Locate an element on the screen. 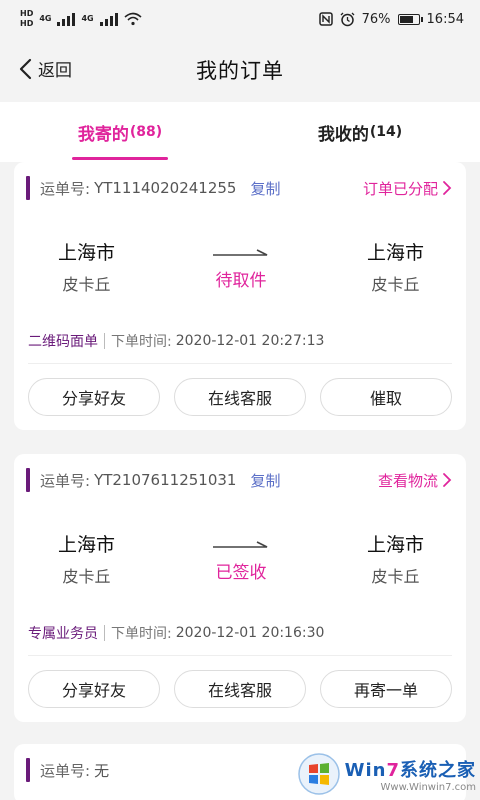 This screenshot has width=480, height=800. route: 上海市 皮卡丘 待取件 上海市 皮卡丘 is located at coordinates (240, 266).